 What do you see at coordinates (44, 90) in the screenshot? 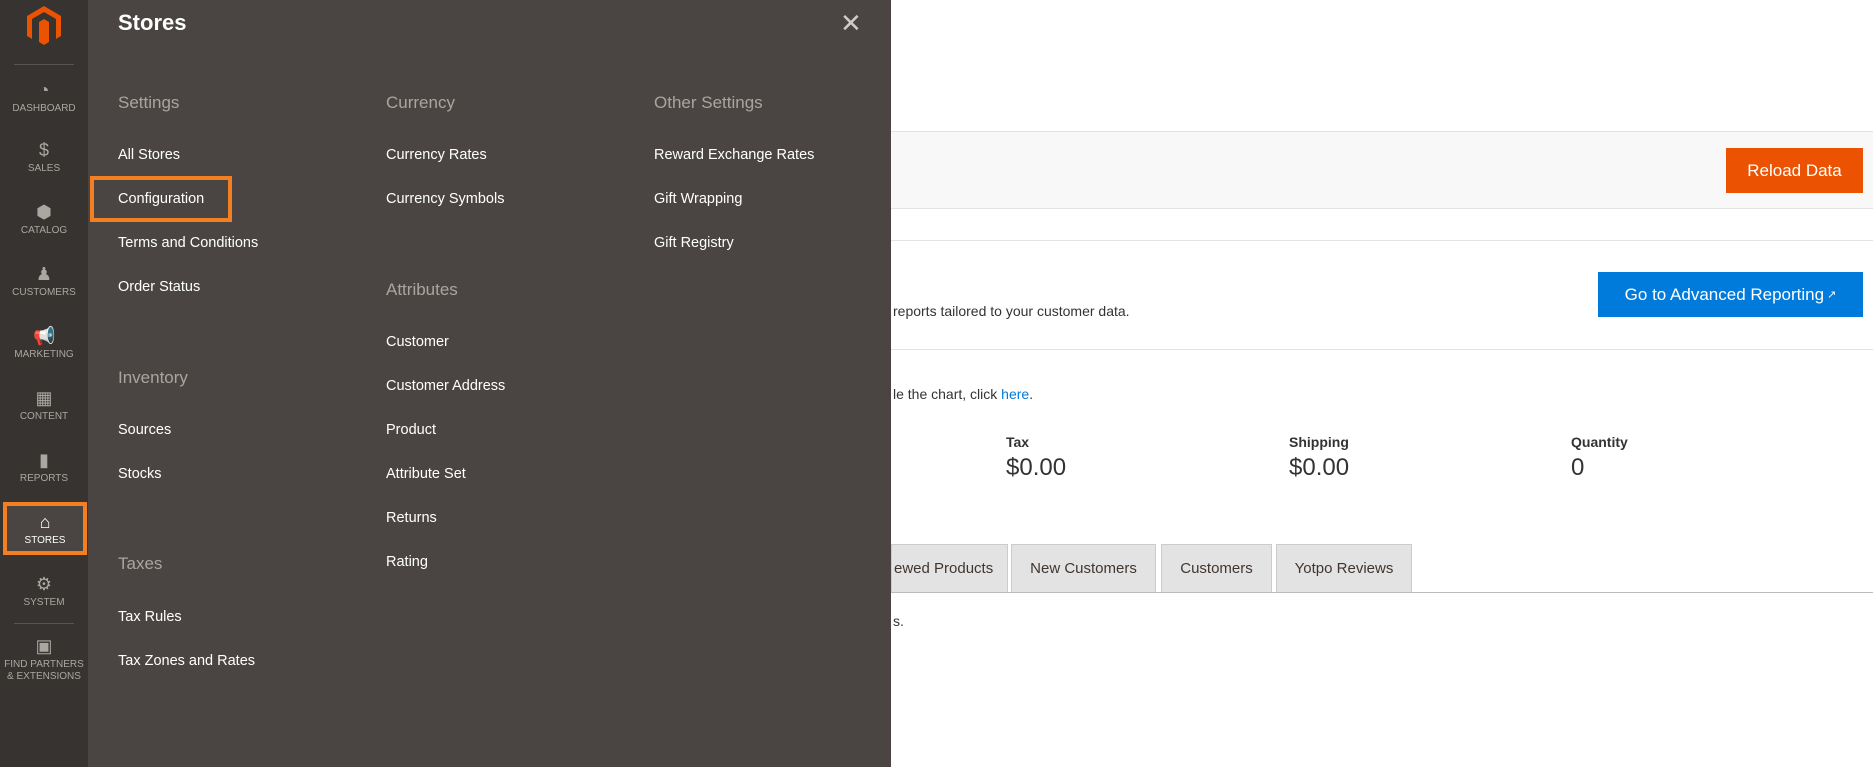
I see `dashboard-icon: ◔` at bounding box center [44, 90].